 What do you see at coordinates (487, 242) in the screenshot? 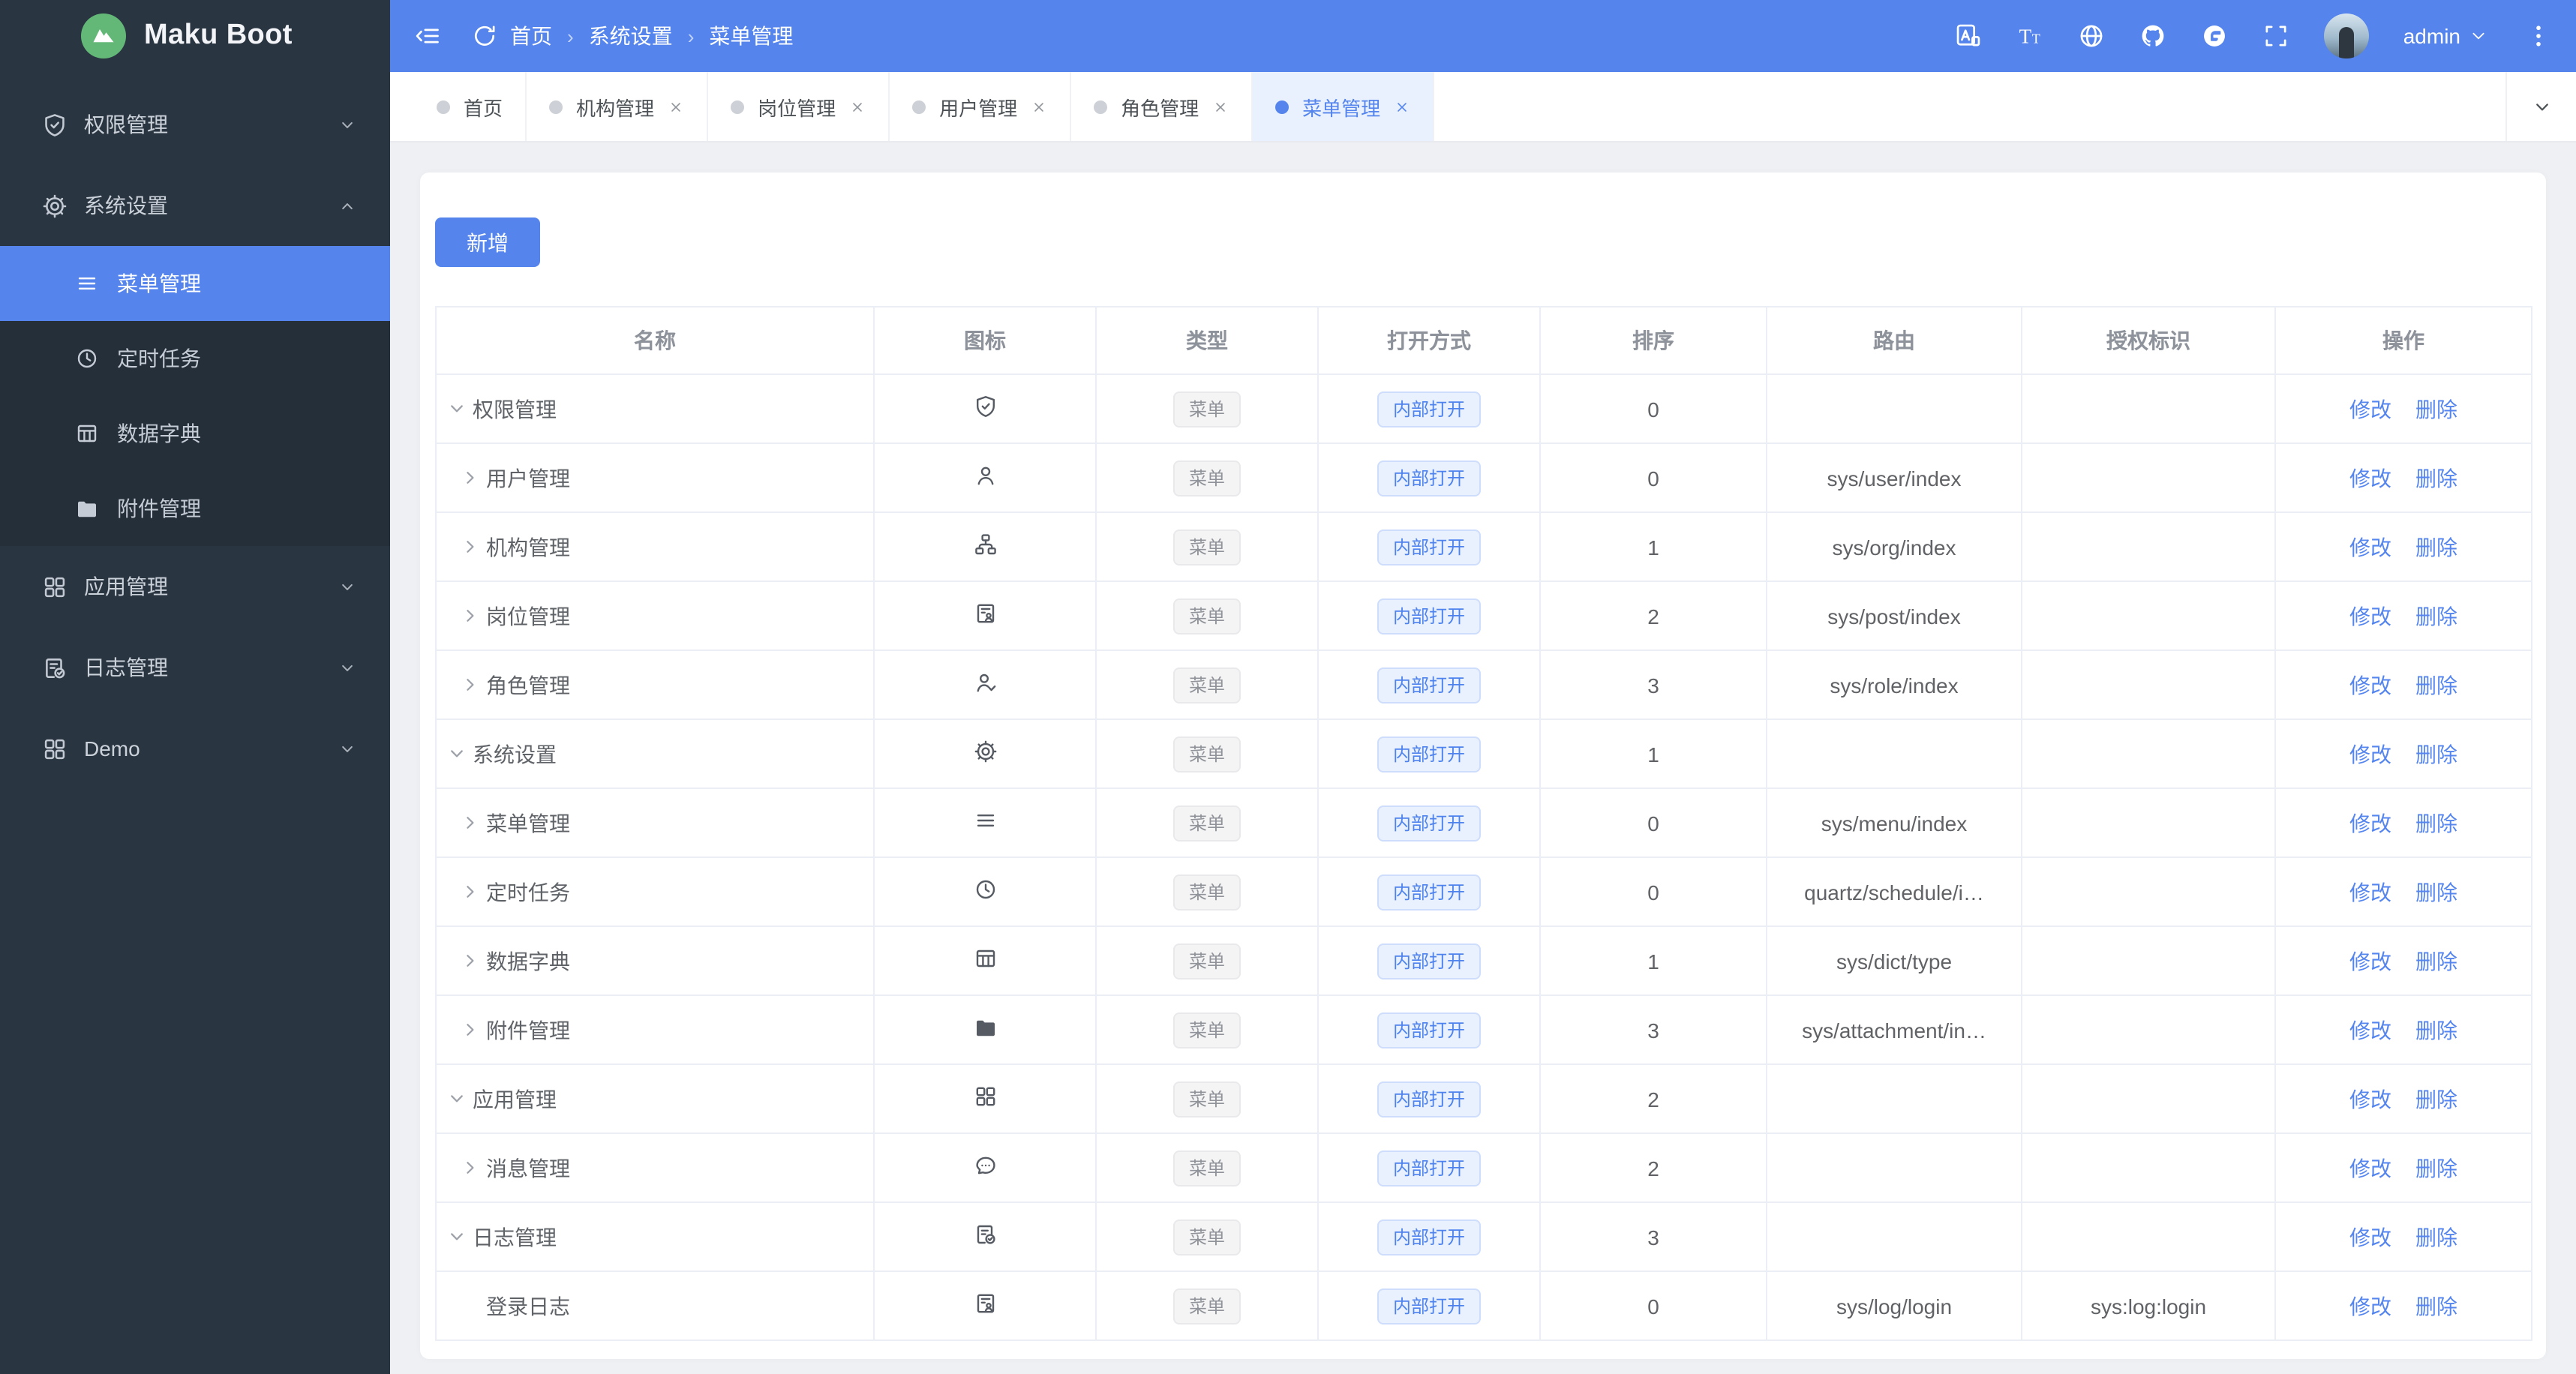
I see `add-button: 新增` at bounding box center [487, 242].